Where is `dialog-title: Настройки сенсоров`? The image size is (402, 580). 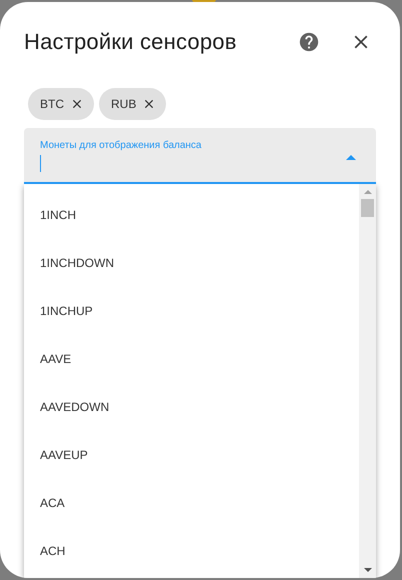 dialog-title: Настройки сенсоров is located at coordinates (131, 42).